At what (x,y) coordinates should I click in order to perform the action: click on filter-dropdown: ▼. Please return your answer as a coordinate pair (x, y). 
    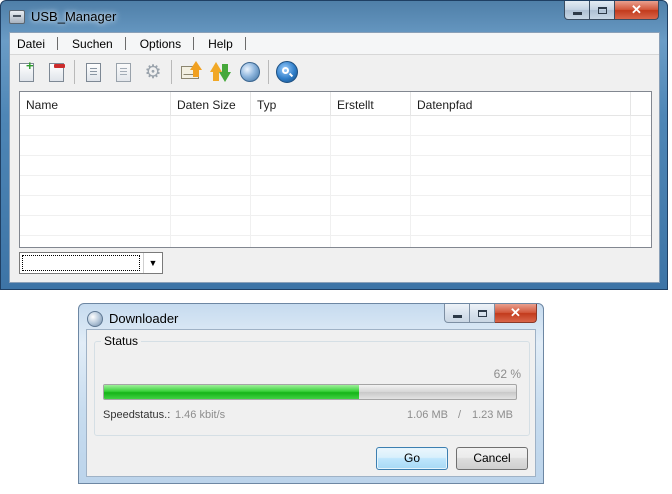
    Looking at the image, I should click on (91, 263).